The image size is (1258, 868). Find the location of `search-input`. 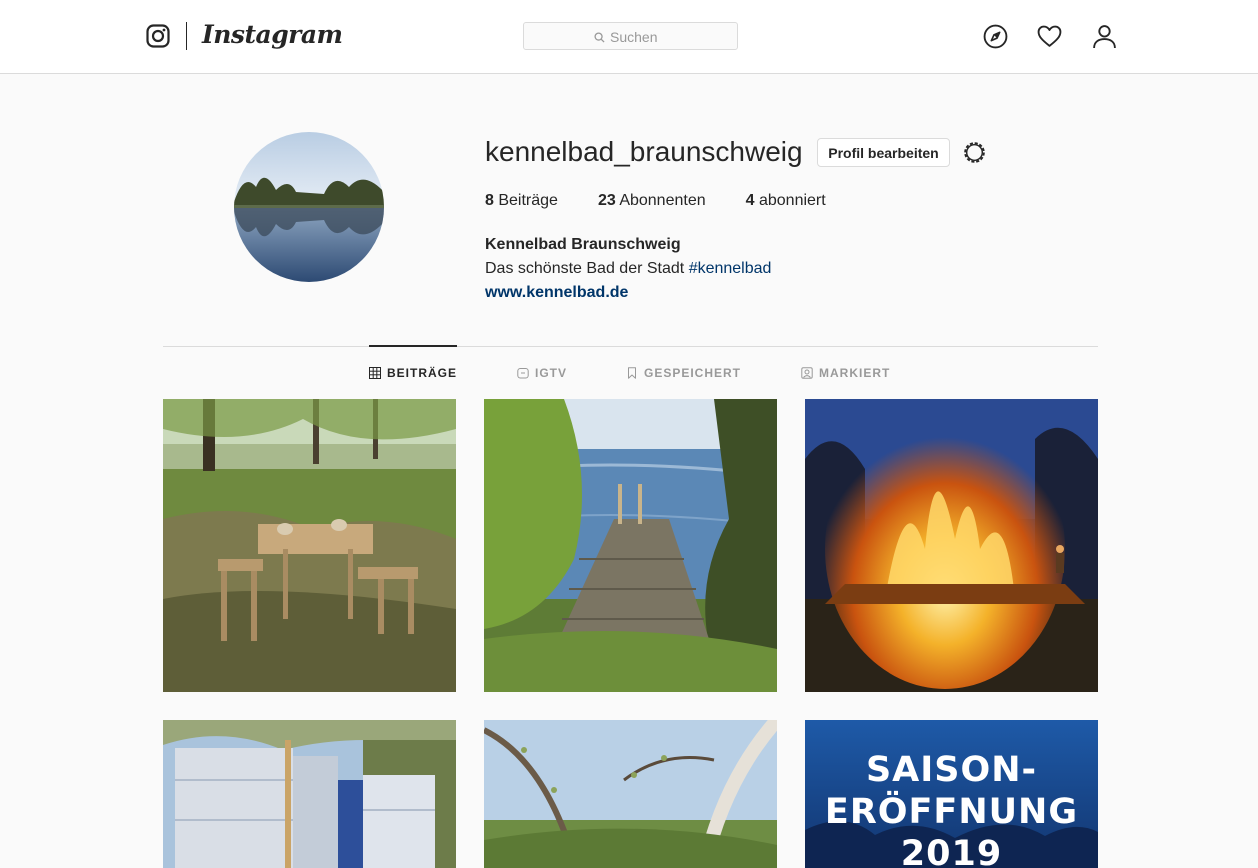

search-input is located at coordinates (655, 37).